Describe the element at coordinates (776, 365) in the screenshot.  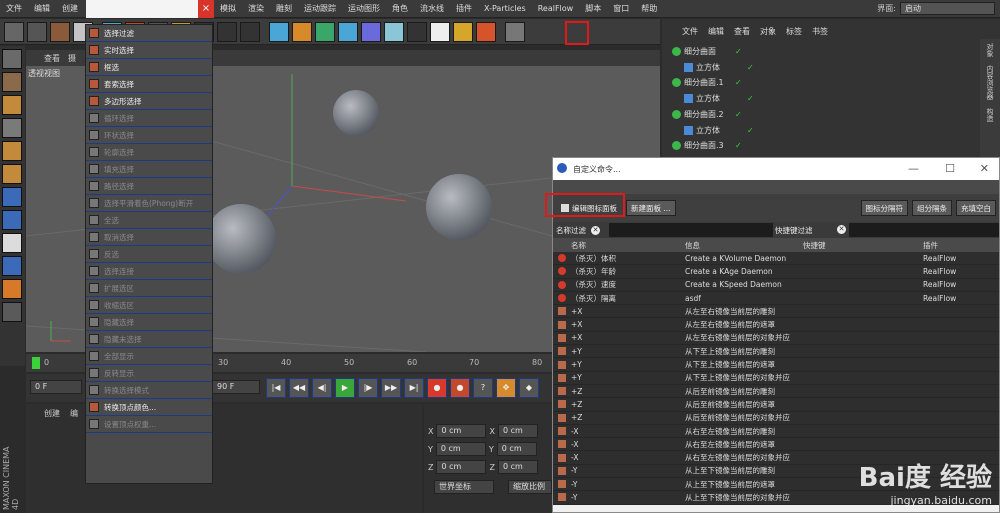
I see `table-row: +Y 从下至上镜像当前层的遮罩` at that location.